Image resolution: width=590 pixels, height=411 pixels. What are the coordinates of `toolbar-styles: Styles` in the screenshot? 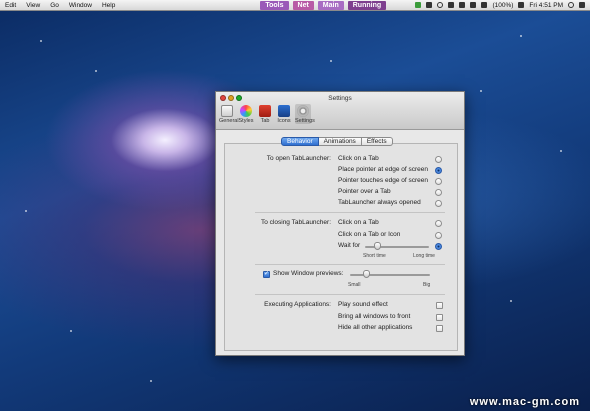 It's located at (246, 114).